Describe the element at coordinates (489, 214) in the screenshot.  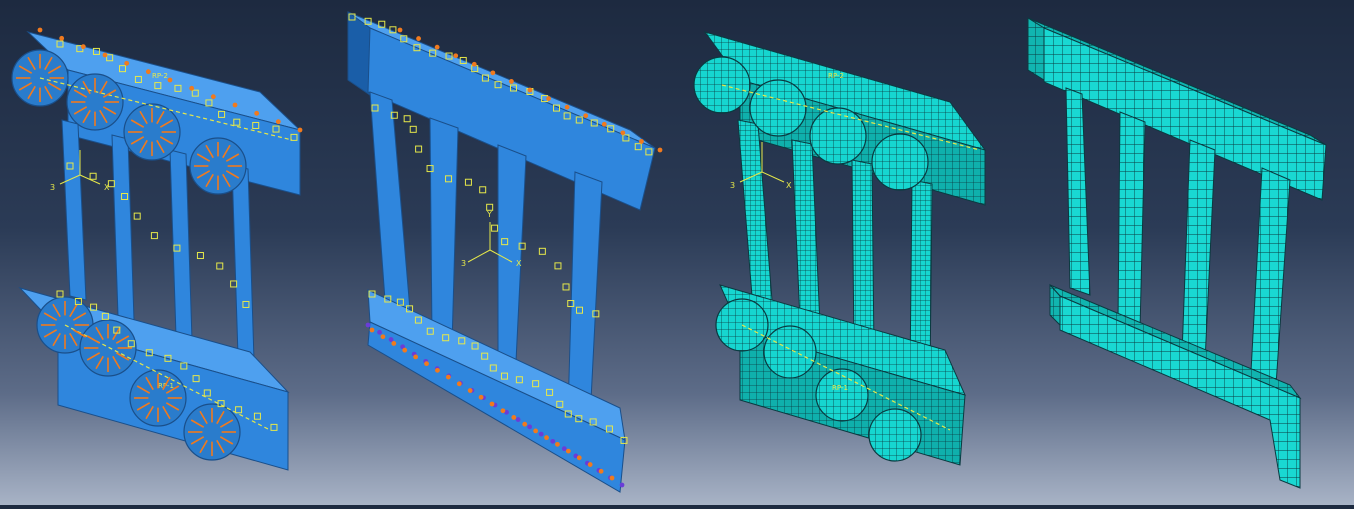
I see `triad-y-label: Y` at that location.